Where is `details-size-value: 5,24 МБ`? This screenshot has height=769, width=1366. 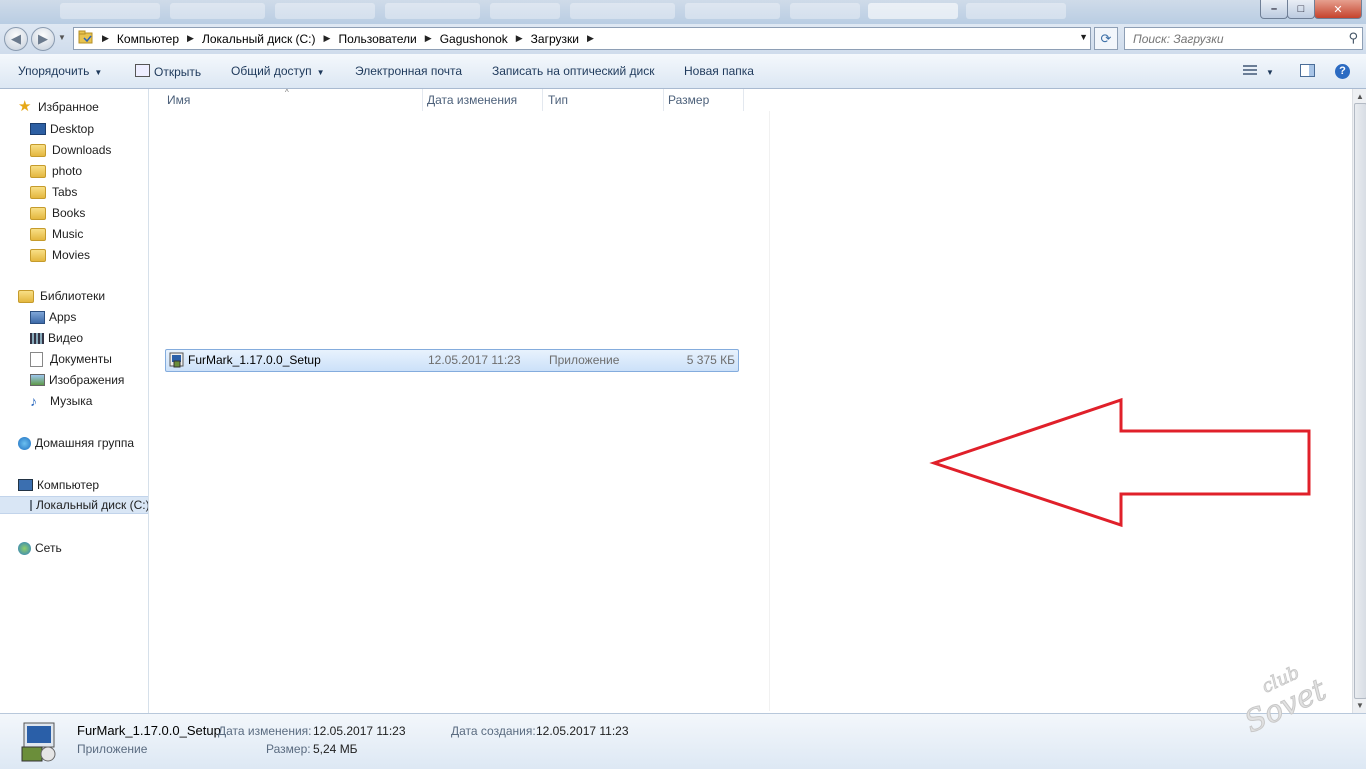
details-size-value: 5,24 МБ is located at coordinates (335, 749).